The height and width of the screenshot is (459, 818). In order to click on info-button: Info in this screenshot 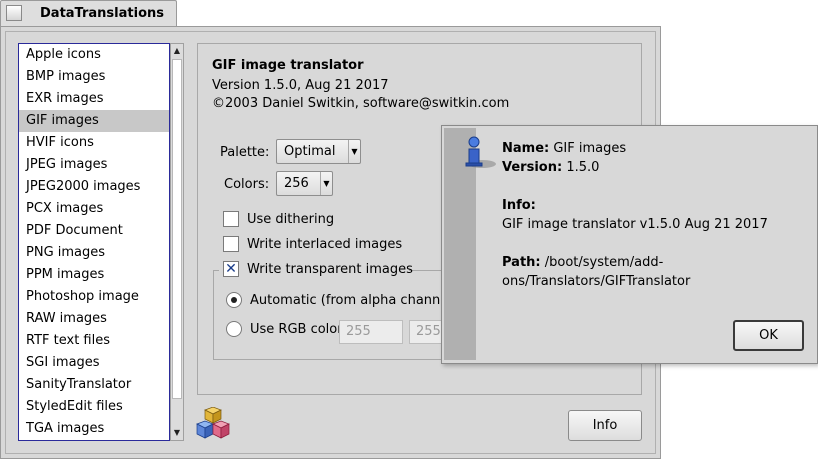, I will do `click(605, 425)`.